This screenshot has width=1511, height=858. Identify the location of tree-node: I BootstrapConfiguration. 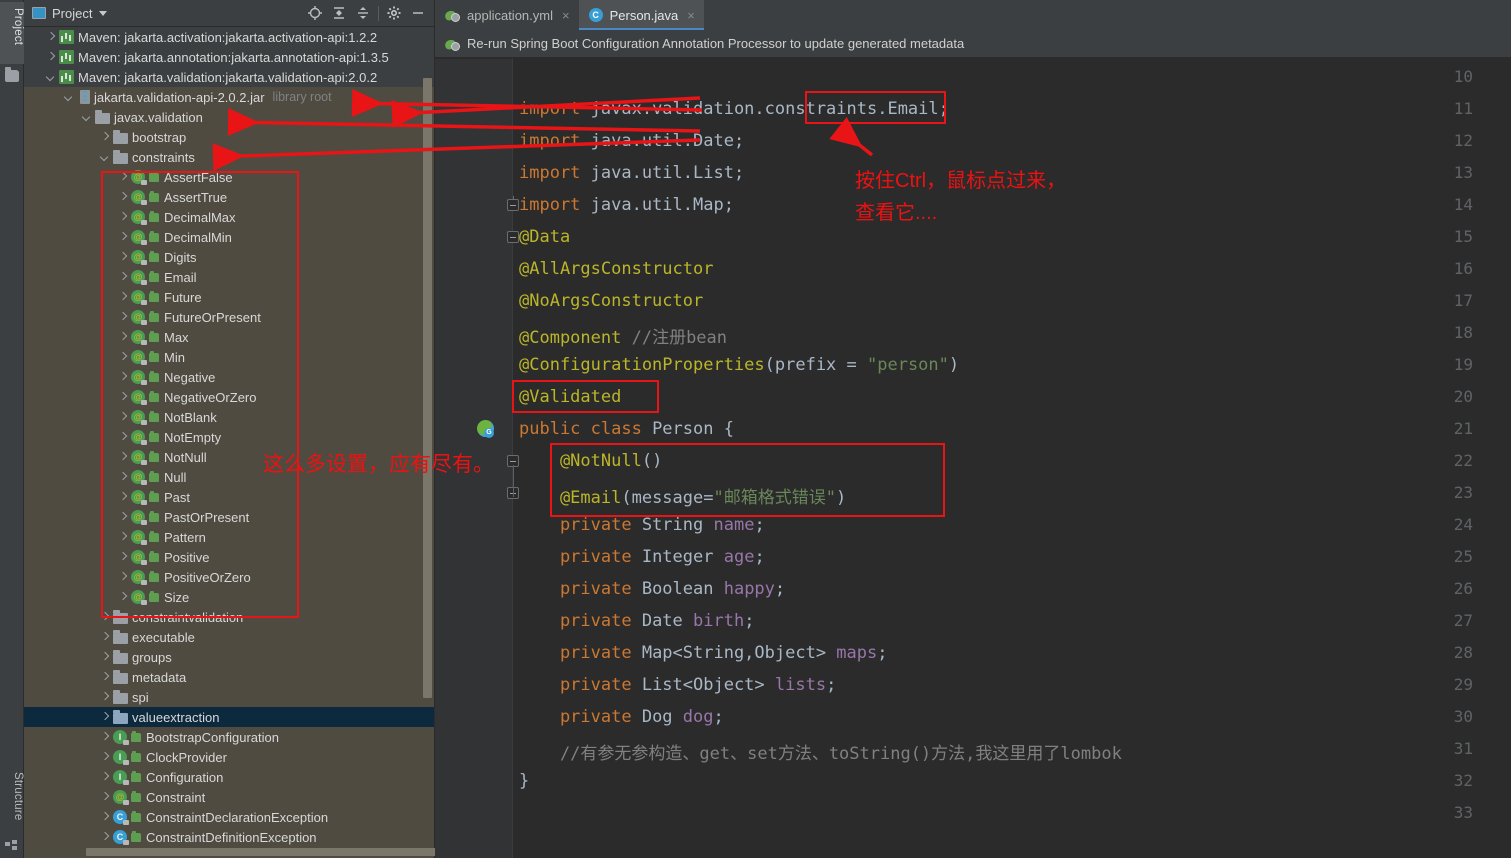
(229, 737).